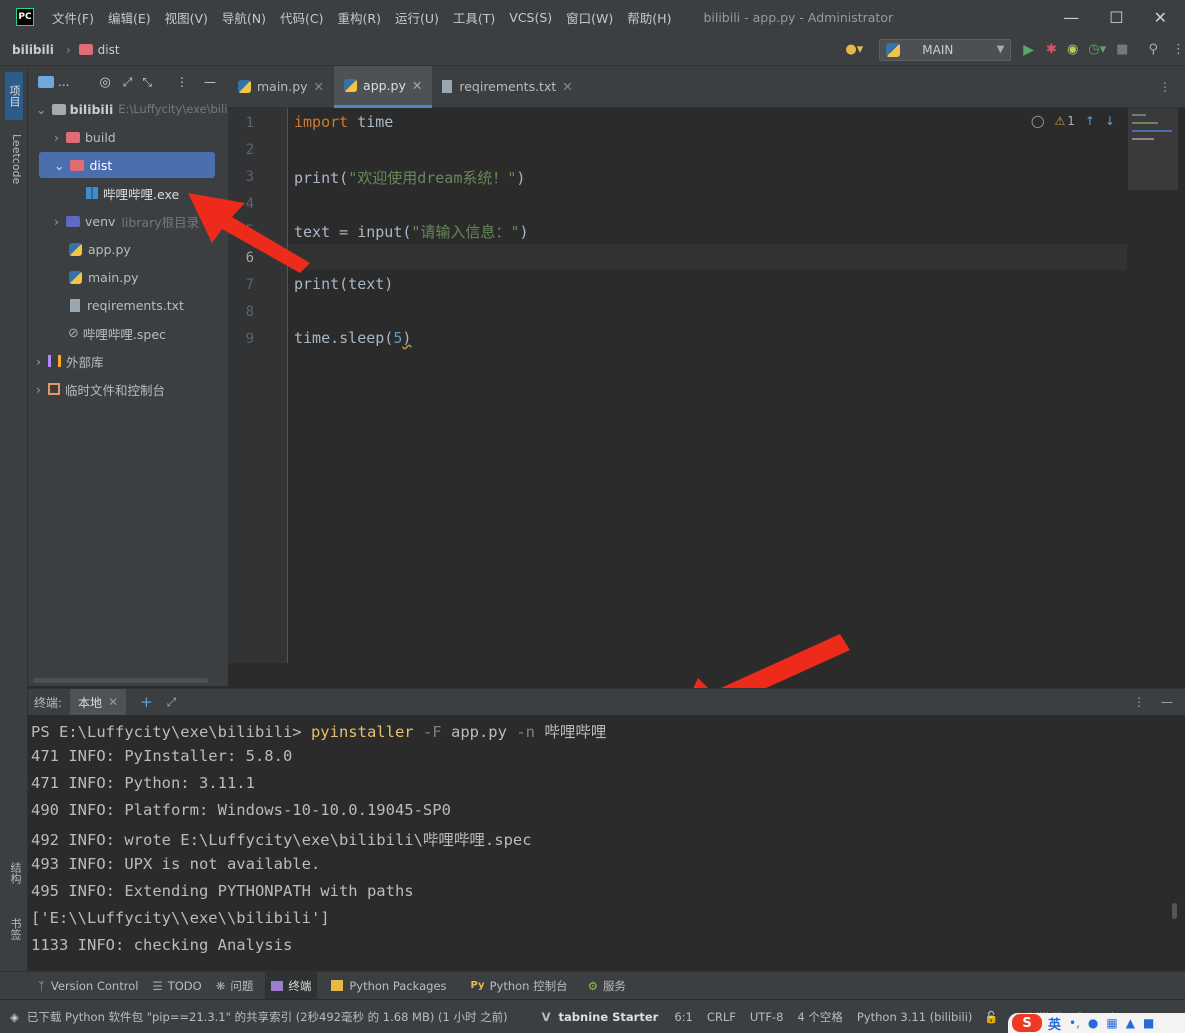 This screenshot has height=1033, width=1185. What do you see at coordinates (281, 87) in the screenshot?
I see `tab-main-py: main.py ✕` at bounding box center [281, 87].